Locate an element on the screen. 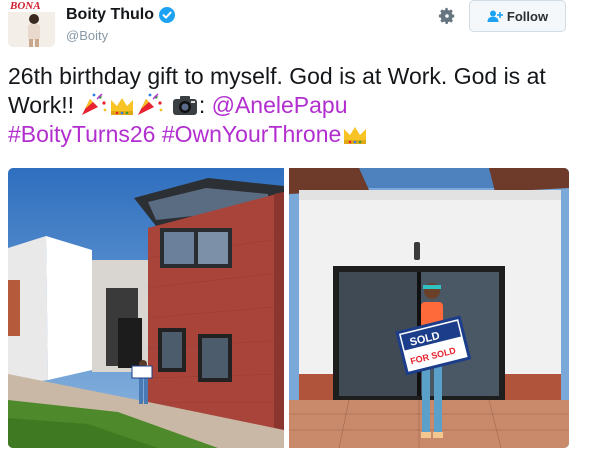 The height and width of the screenshot is (452, 595). name-row: Boity Thulo is located at coordinates (120, 15).